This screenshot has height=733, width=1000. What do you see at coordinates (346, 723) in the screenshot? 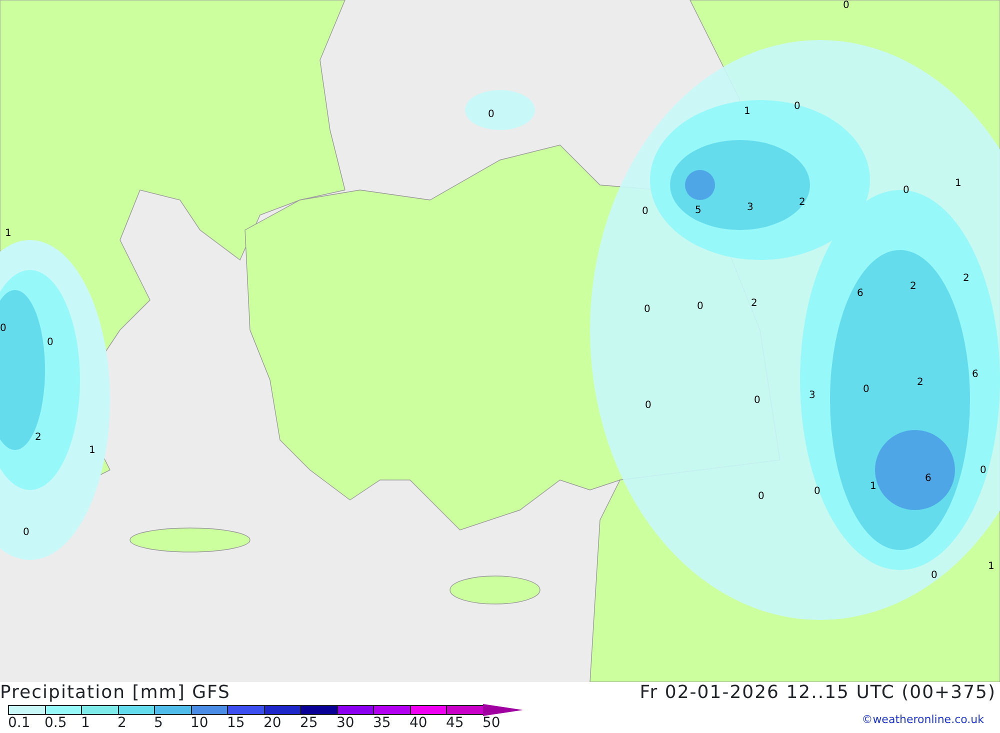
I see `legend-label: 30` at bounding box center [346, 723].